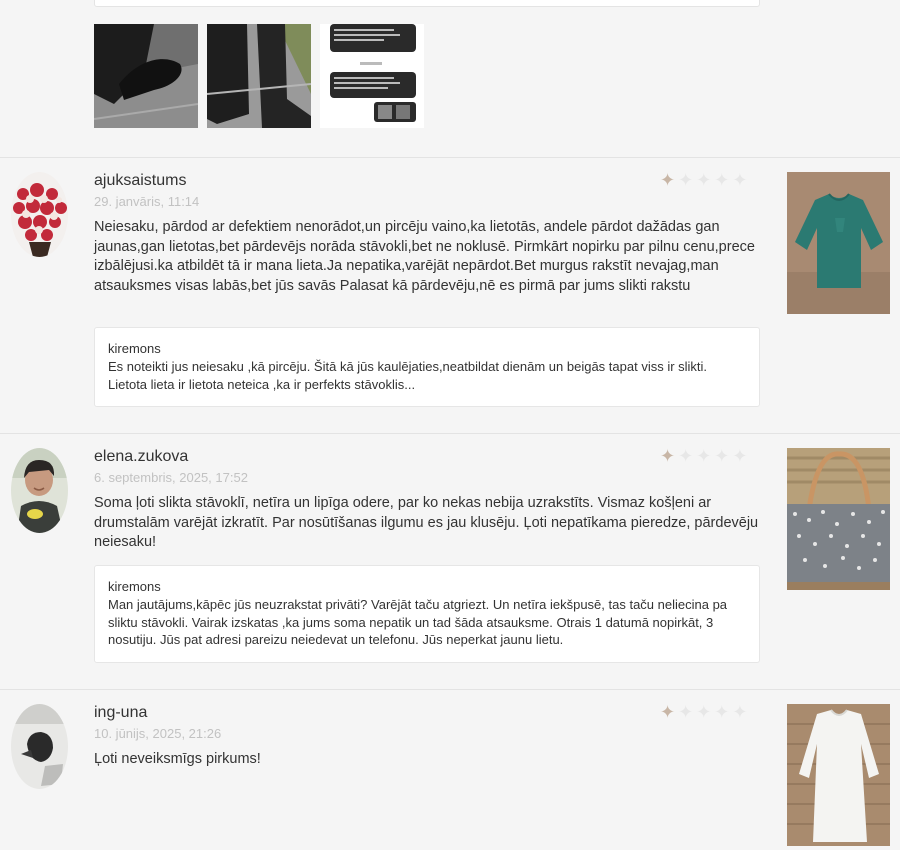 The height and width of the screenshot is (850, 900). I want to click on username: ajuksaistums, so click(140, 181).